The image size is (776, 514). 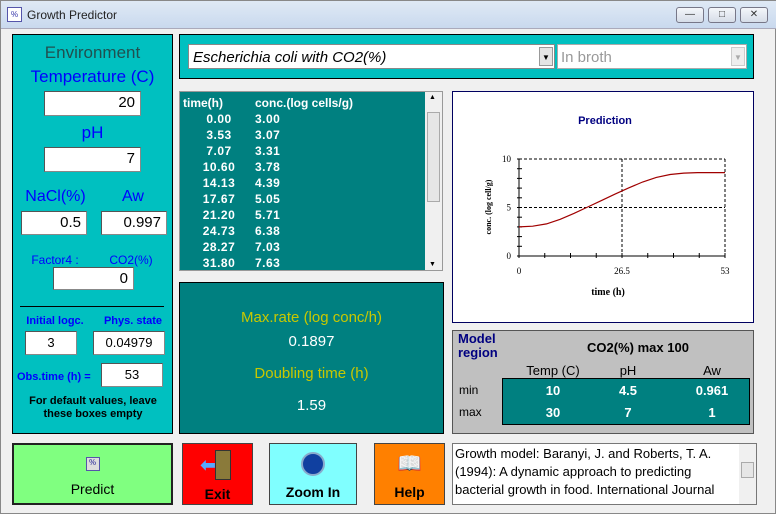 What do you see at coordinates (469, 390) in the screenshot?
I see `model-row-label: min` at bounding box center [469, 390].